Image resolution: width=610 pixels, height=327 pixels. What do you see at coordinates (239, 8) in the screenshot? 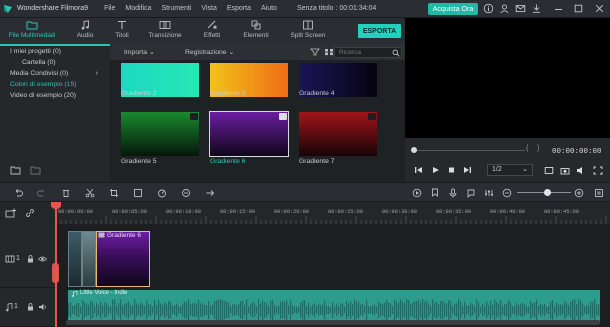
I see `menu-esporta: Esporta` at bounding box center [239, 8].